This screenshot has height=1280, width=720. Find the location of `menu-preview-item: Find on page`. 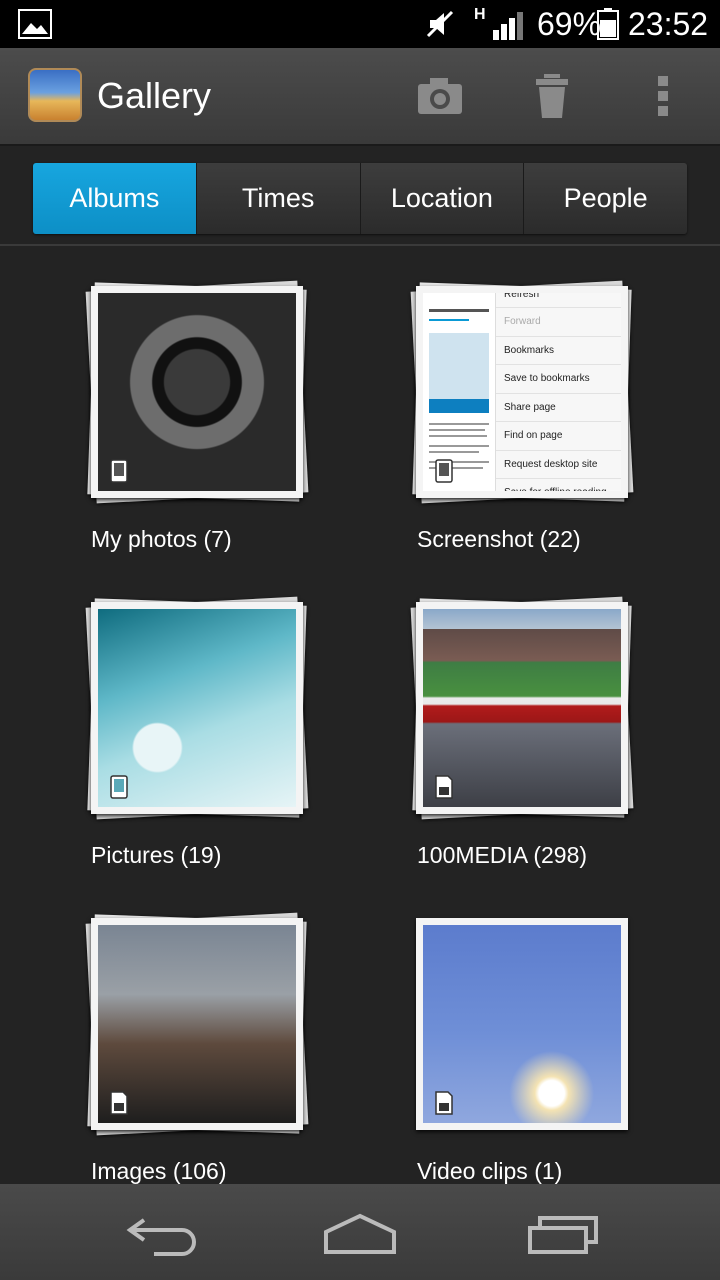

menu-preview-item: Find on page is located at coordinates (558, 436).